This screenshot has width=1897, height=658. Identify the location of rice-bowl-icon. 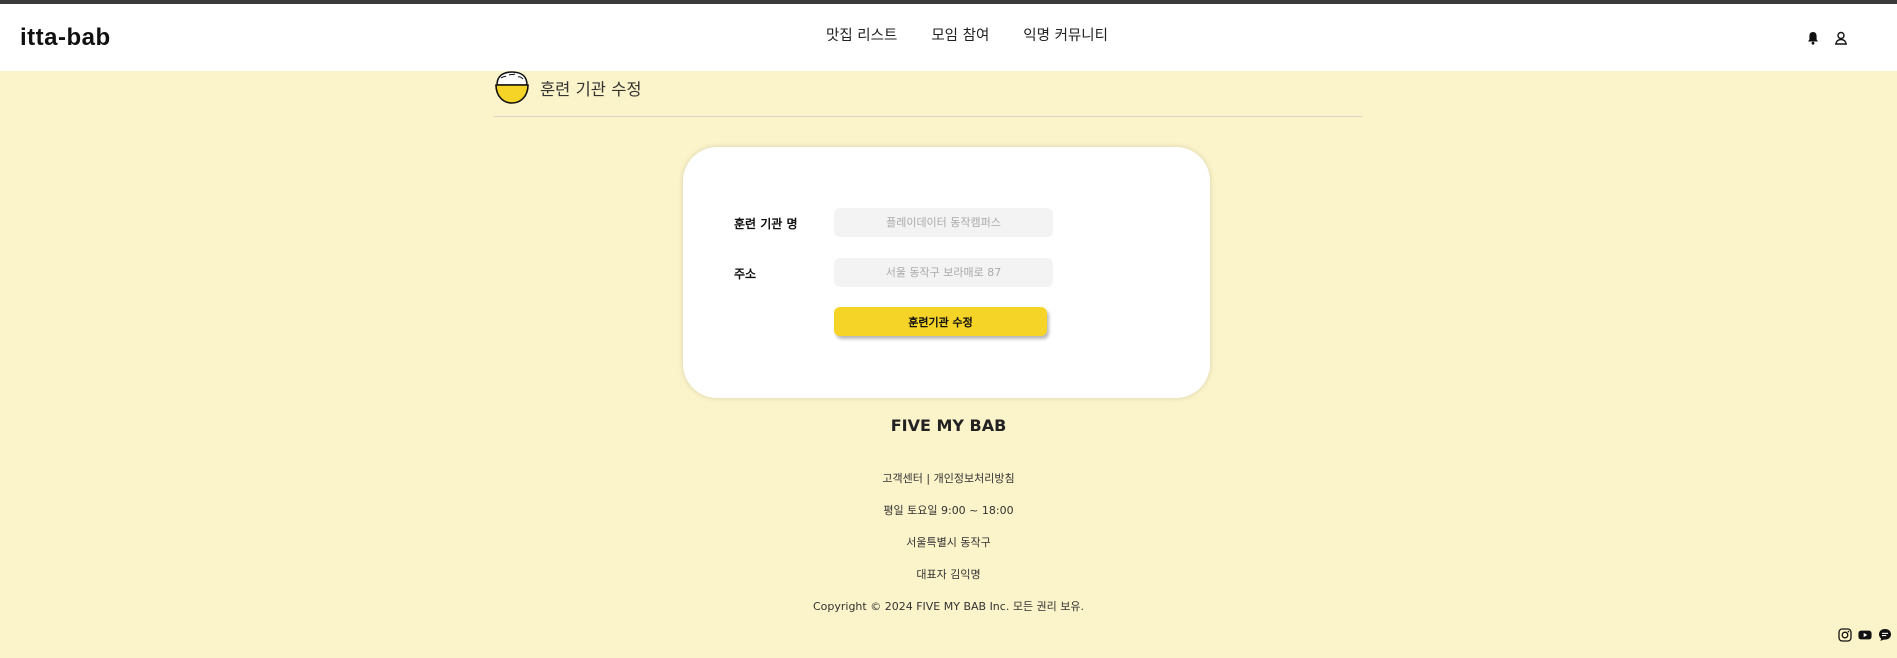
(512, 87).